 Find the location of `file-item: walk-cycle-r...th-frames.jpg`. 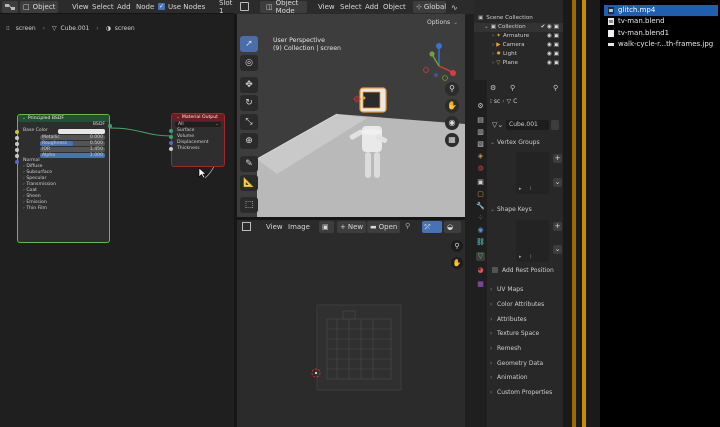

file-item: walk-cycle-r...th-frames.jpg is located at coordinates (661, 44).